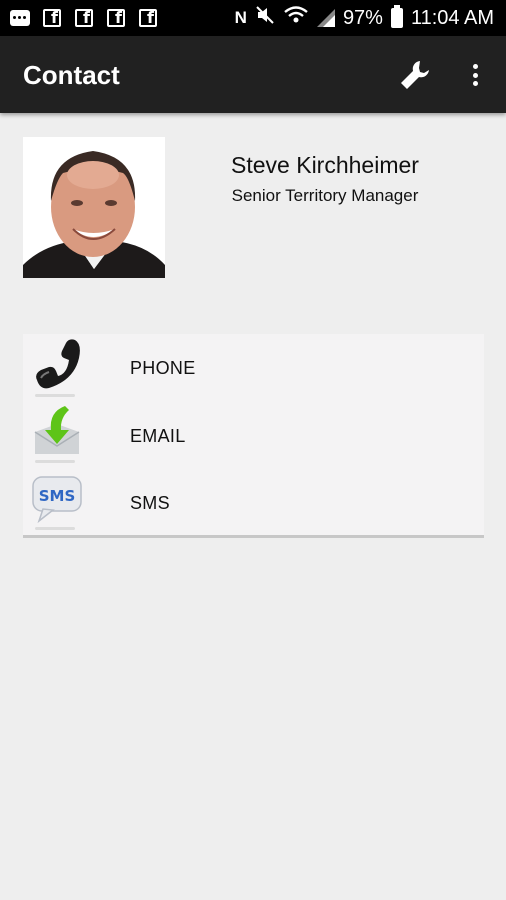 This screenshot has width=506, height=900. What do you see at coordinates (253, 502) in the screenshot?
I see `sms-action: SMS SMS` at bounding box center [253, 502].